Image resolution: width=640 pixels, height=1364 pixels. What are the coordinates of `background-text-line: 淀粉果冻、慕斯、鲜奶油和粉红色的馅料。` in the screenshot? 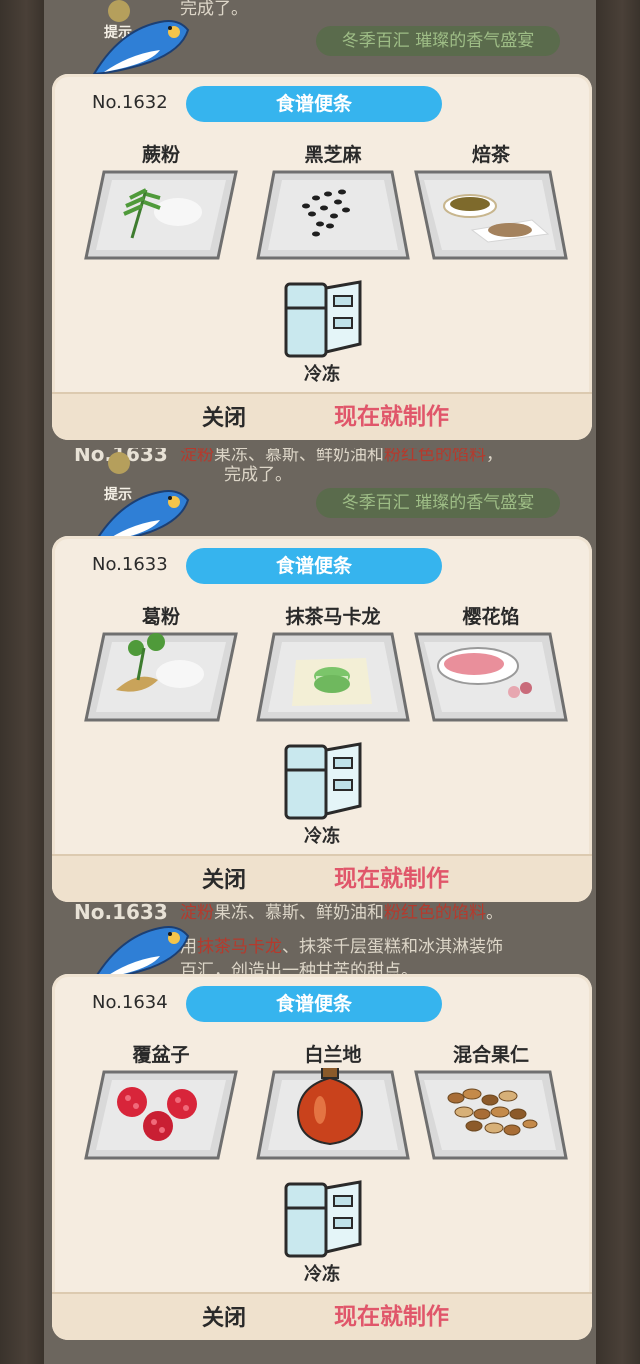 It's located at (341, 913).